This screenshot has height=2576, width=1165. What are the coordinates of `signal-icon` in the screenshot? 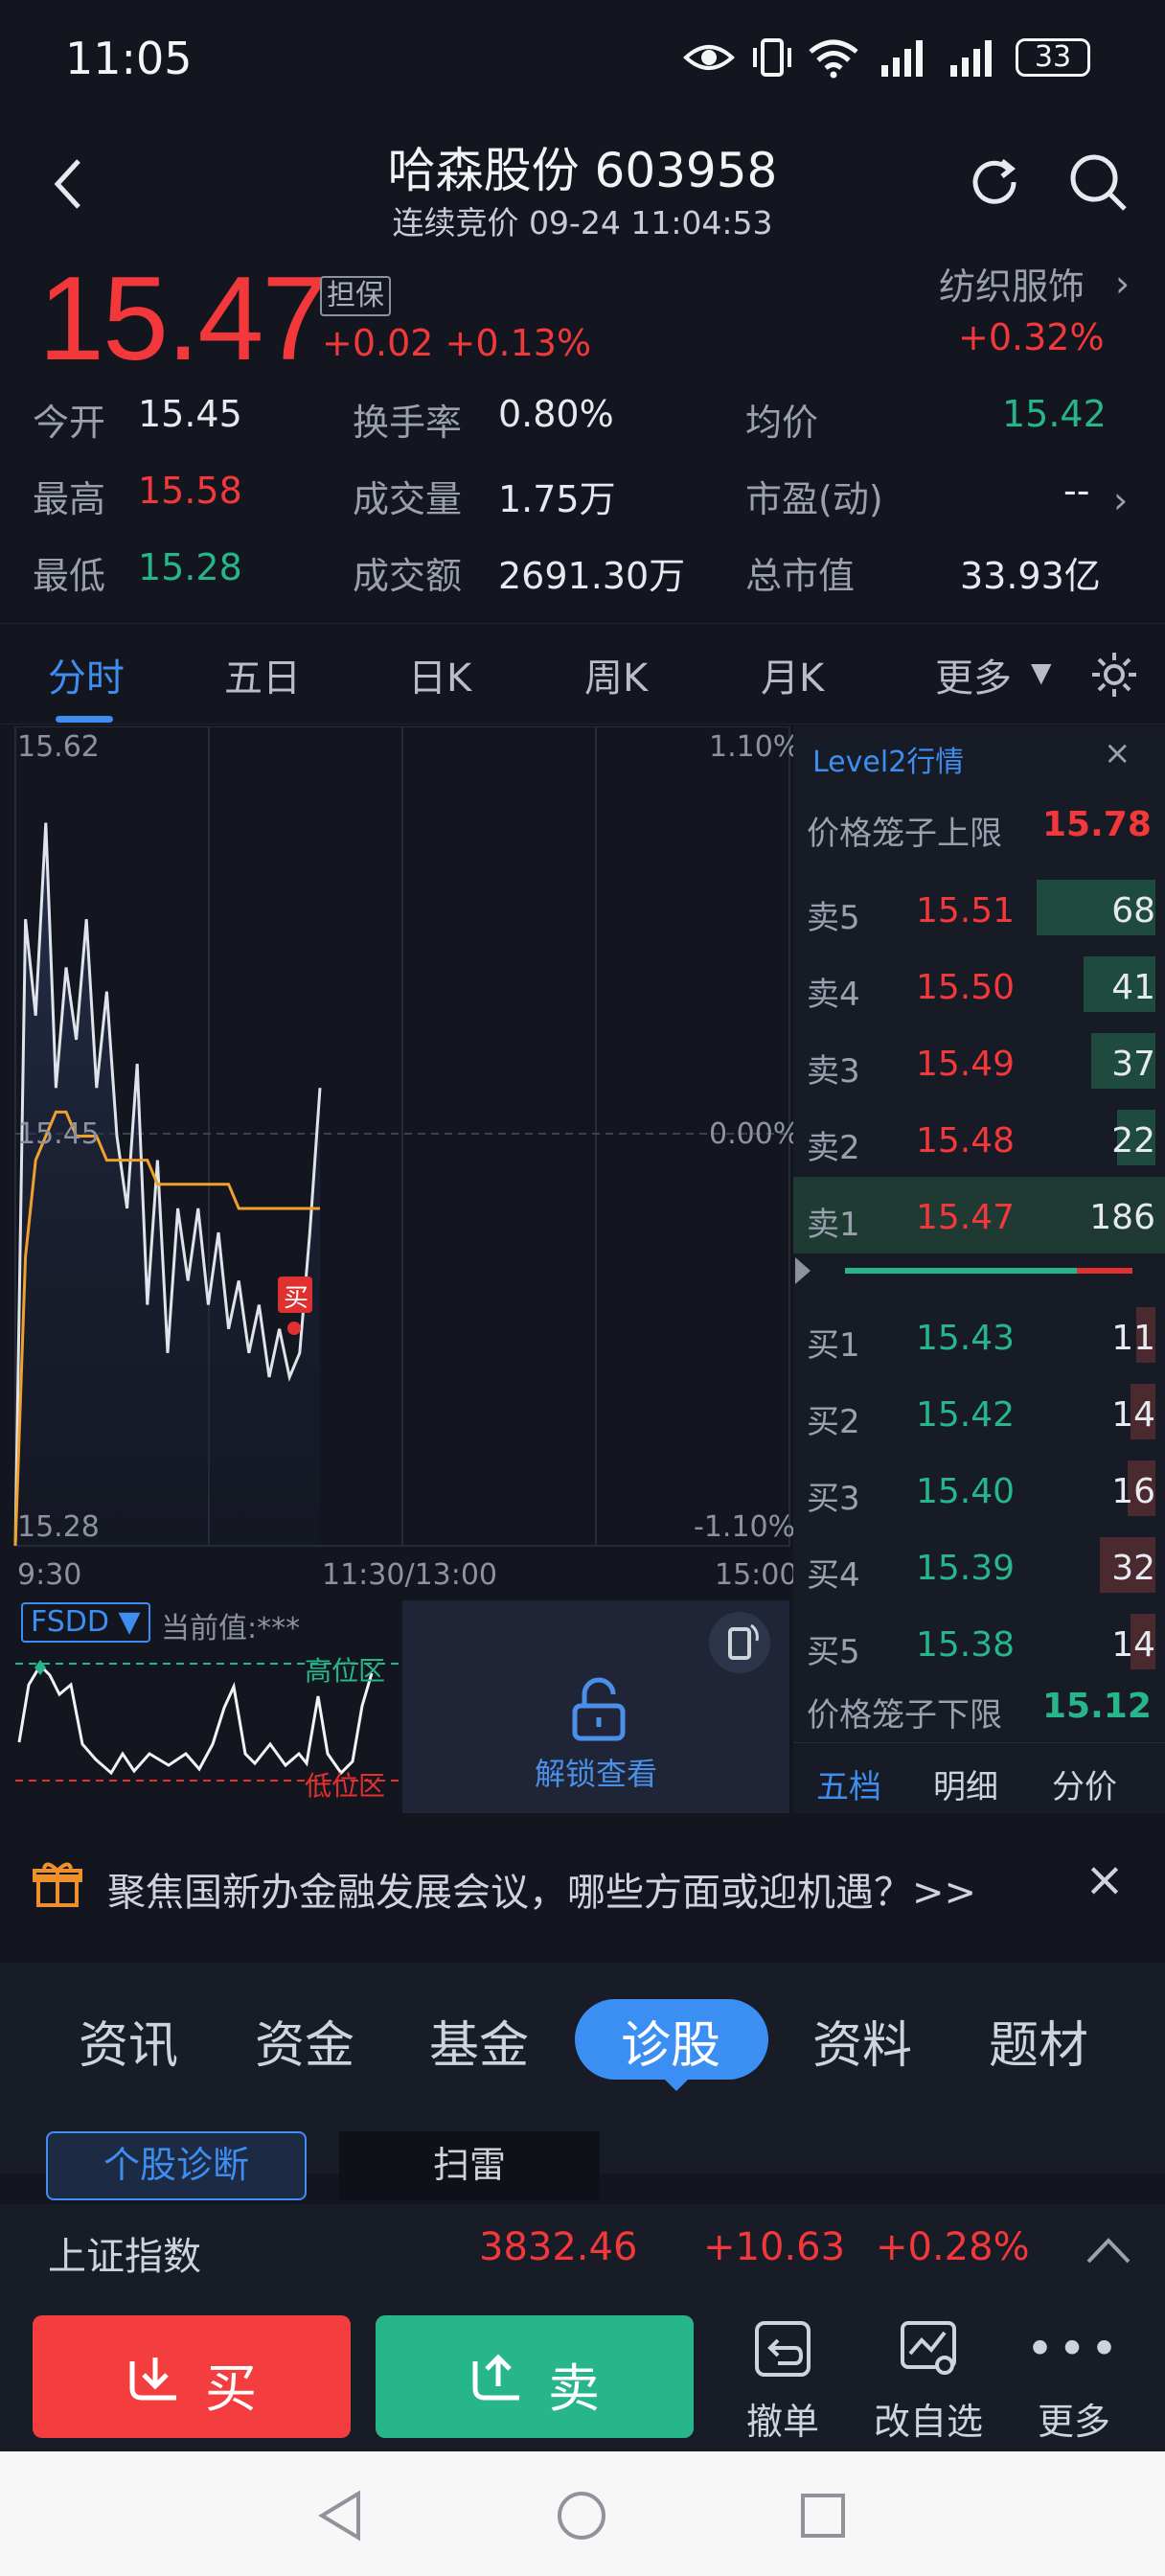 It's located at (902, 58).